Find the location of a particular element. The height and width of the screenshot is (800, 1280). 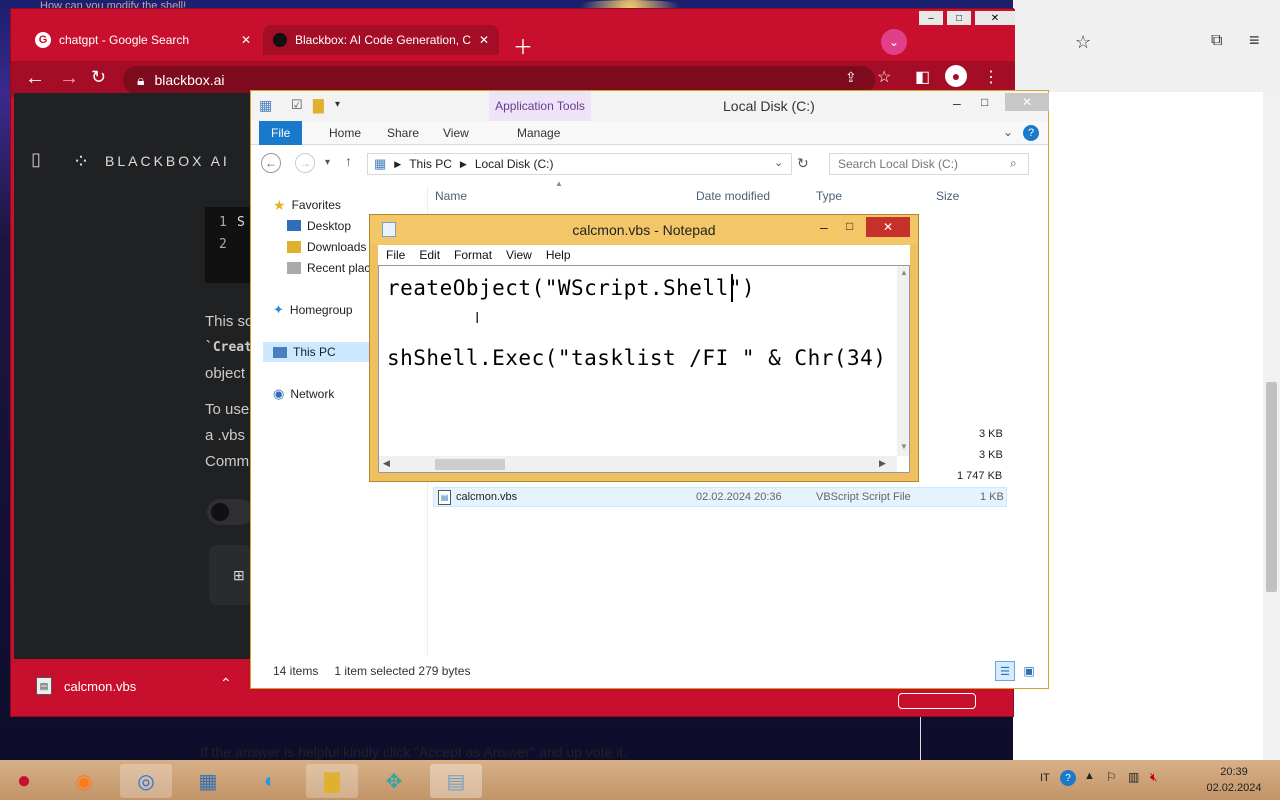

menu-view: View is located at coordinates (519, 255).